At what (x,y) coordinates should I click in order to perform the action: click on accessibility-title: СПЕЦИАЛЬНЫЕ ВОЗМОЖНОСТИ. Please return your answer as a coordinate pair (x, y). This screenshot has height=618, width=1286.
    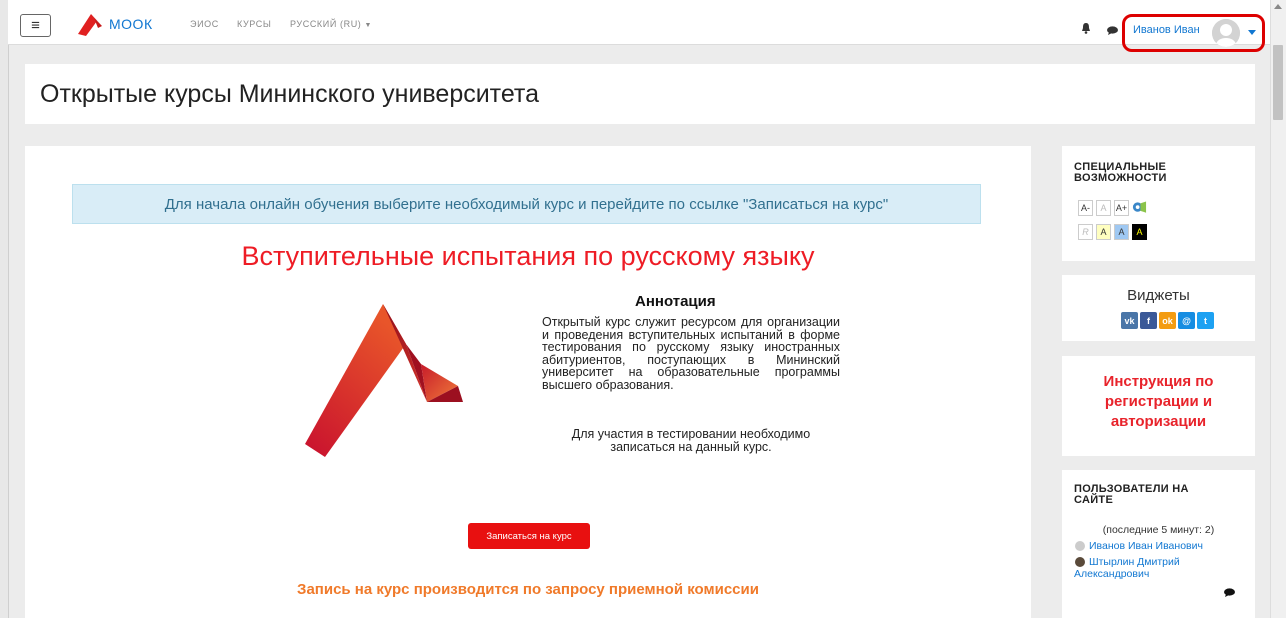
    Looking at the image, I should click on (1120, 172).